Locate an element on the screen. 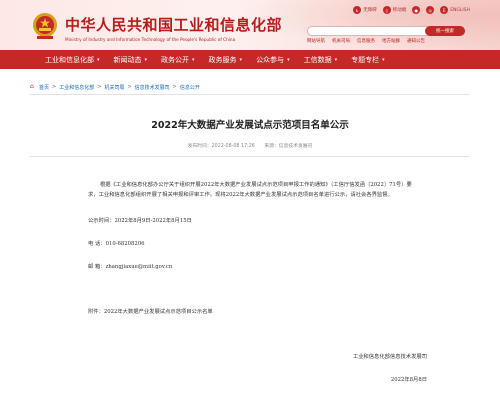 This screenshot has height=402, width=500. mobile-icon: ▯ is located at coordinates (386, 10).